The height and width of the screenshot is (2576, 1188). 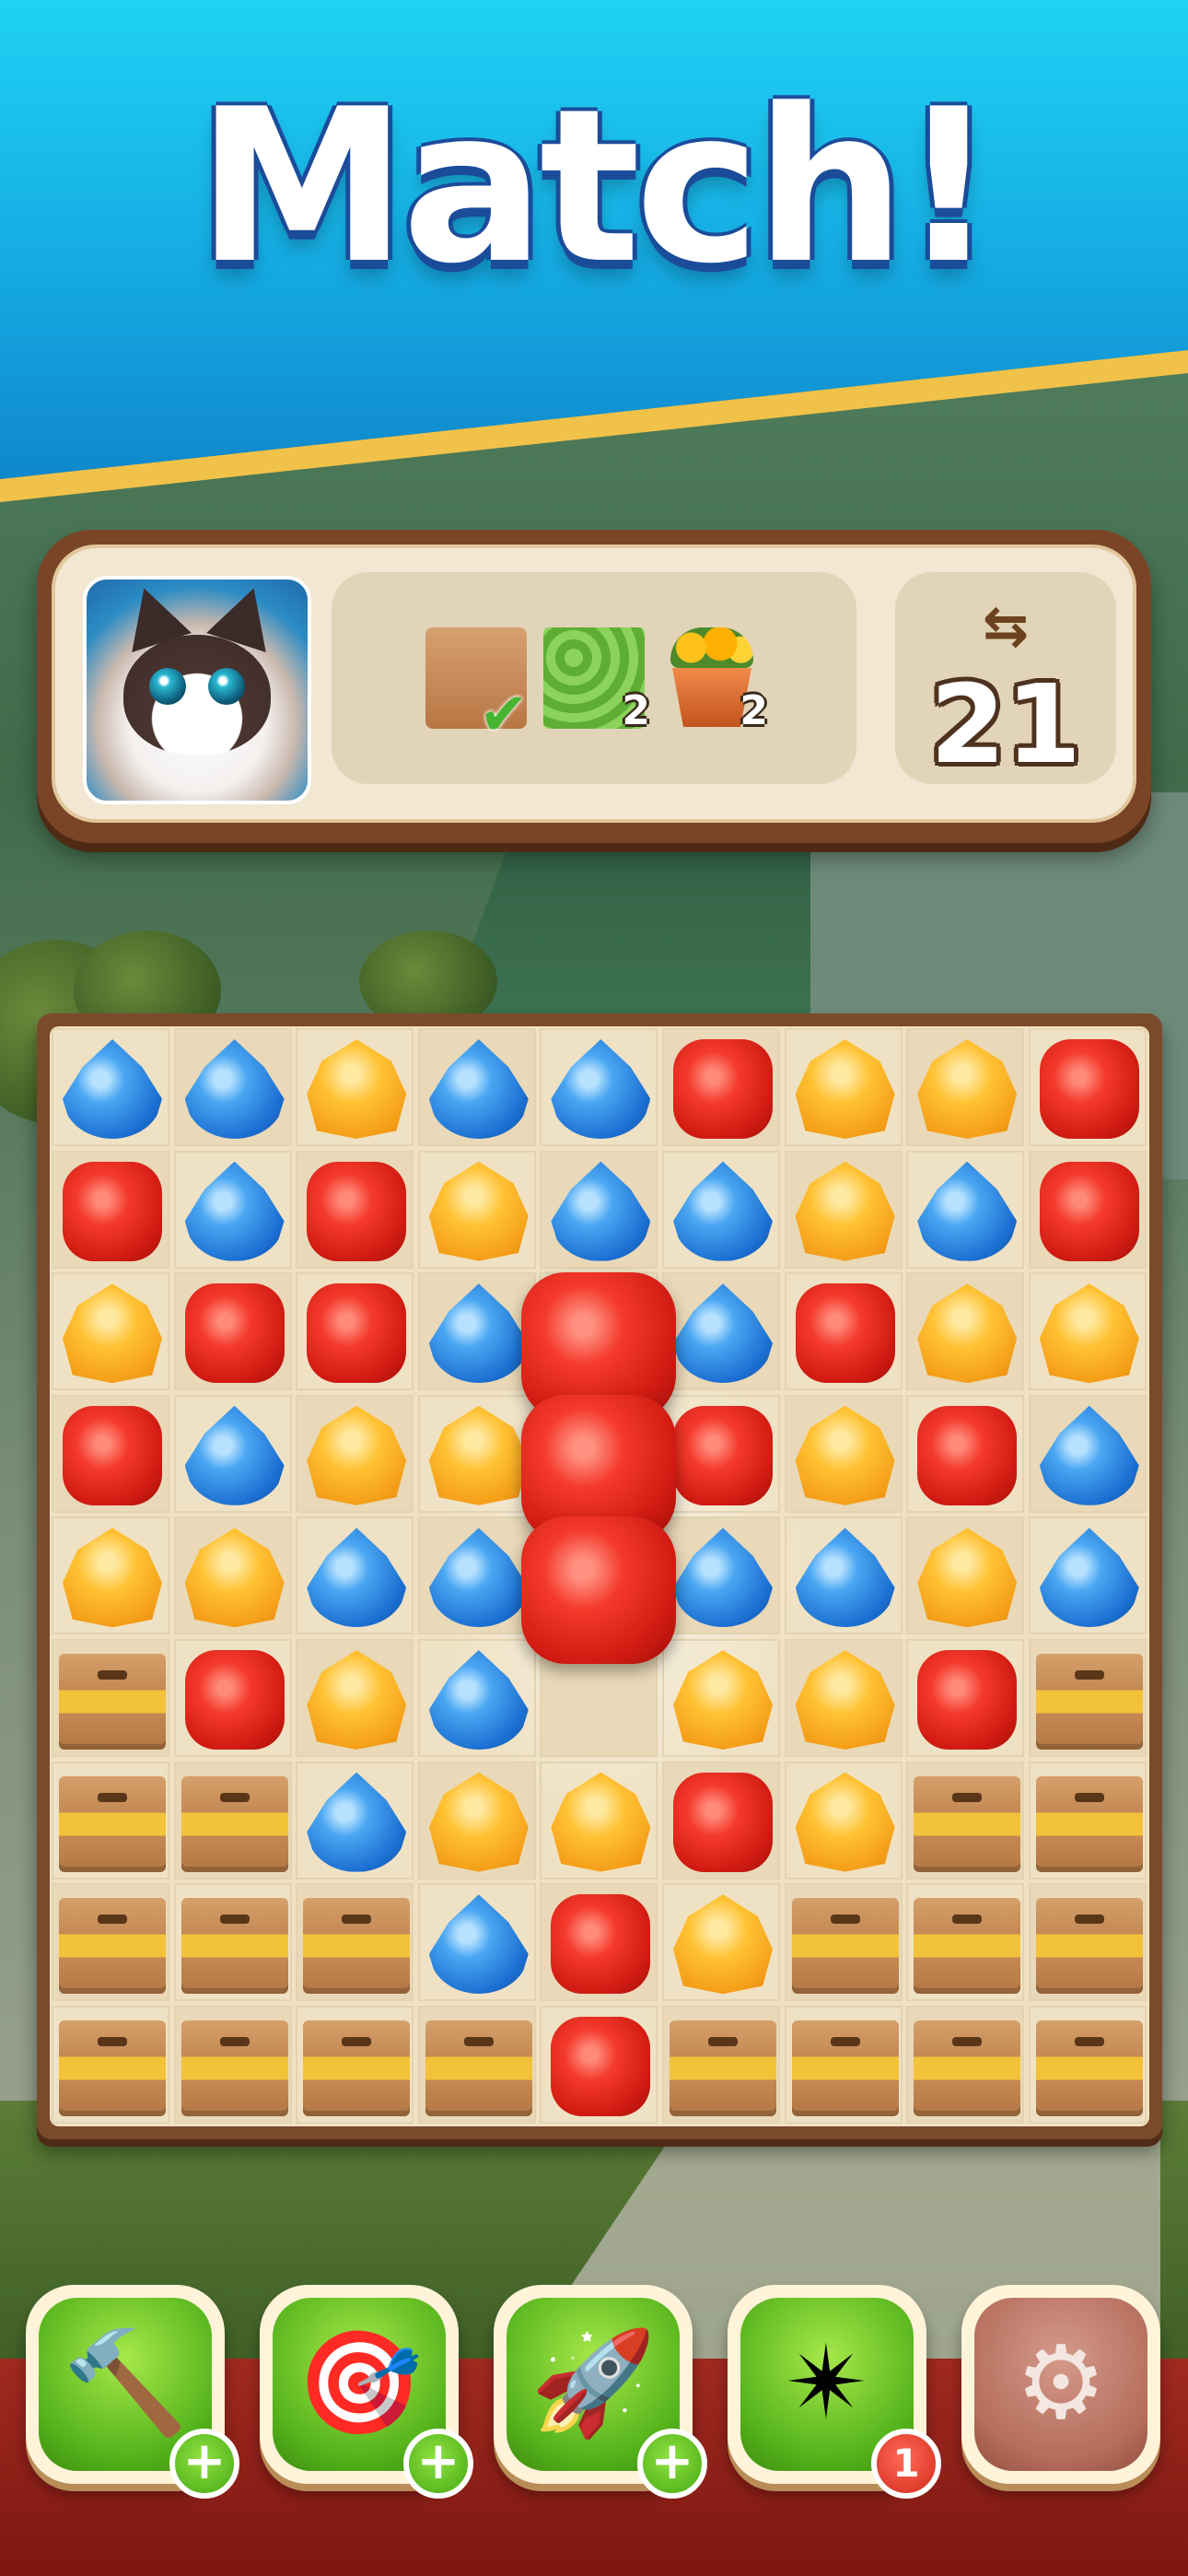 What do you see at coordinates (835, 2392) in the screenshot?
I see `pinwheel-booster-button: ✴ 1` at bounding box center [835, 2392].